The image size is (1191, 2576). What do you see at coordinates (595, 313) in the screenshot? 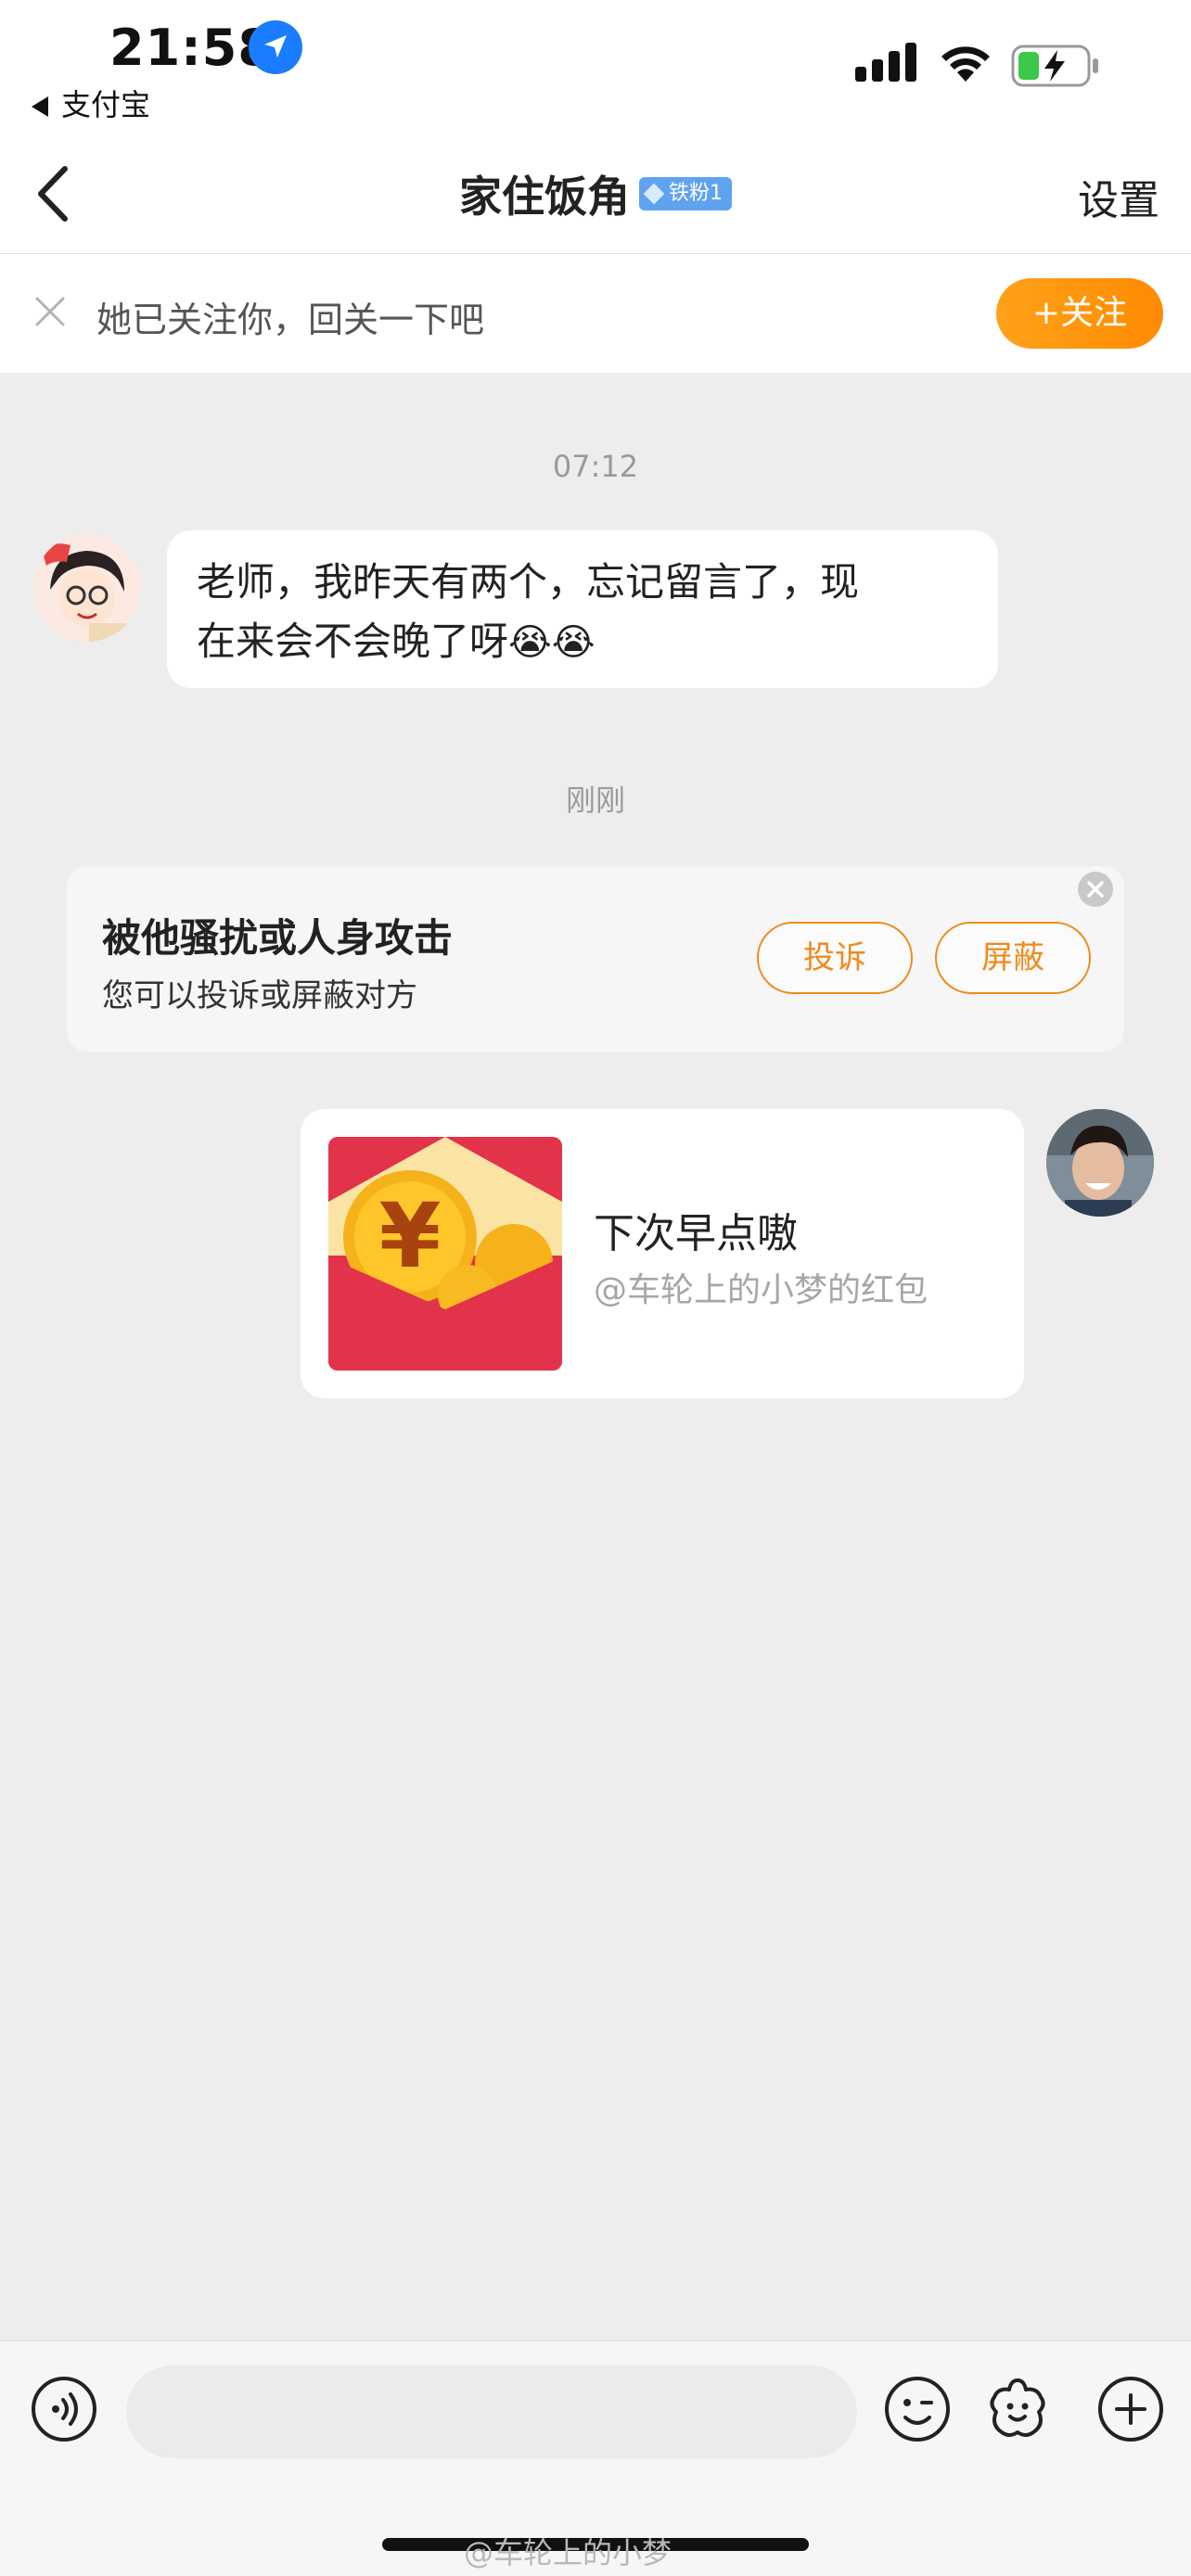
I see `follow-back-banner: 她已关注你，回关一下吧 +关注` at bounding box center [595, 313].